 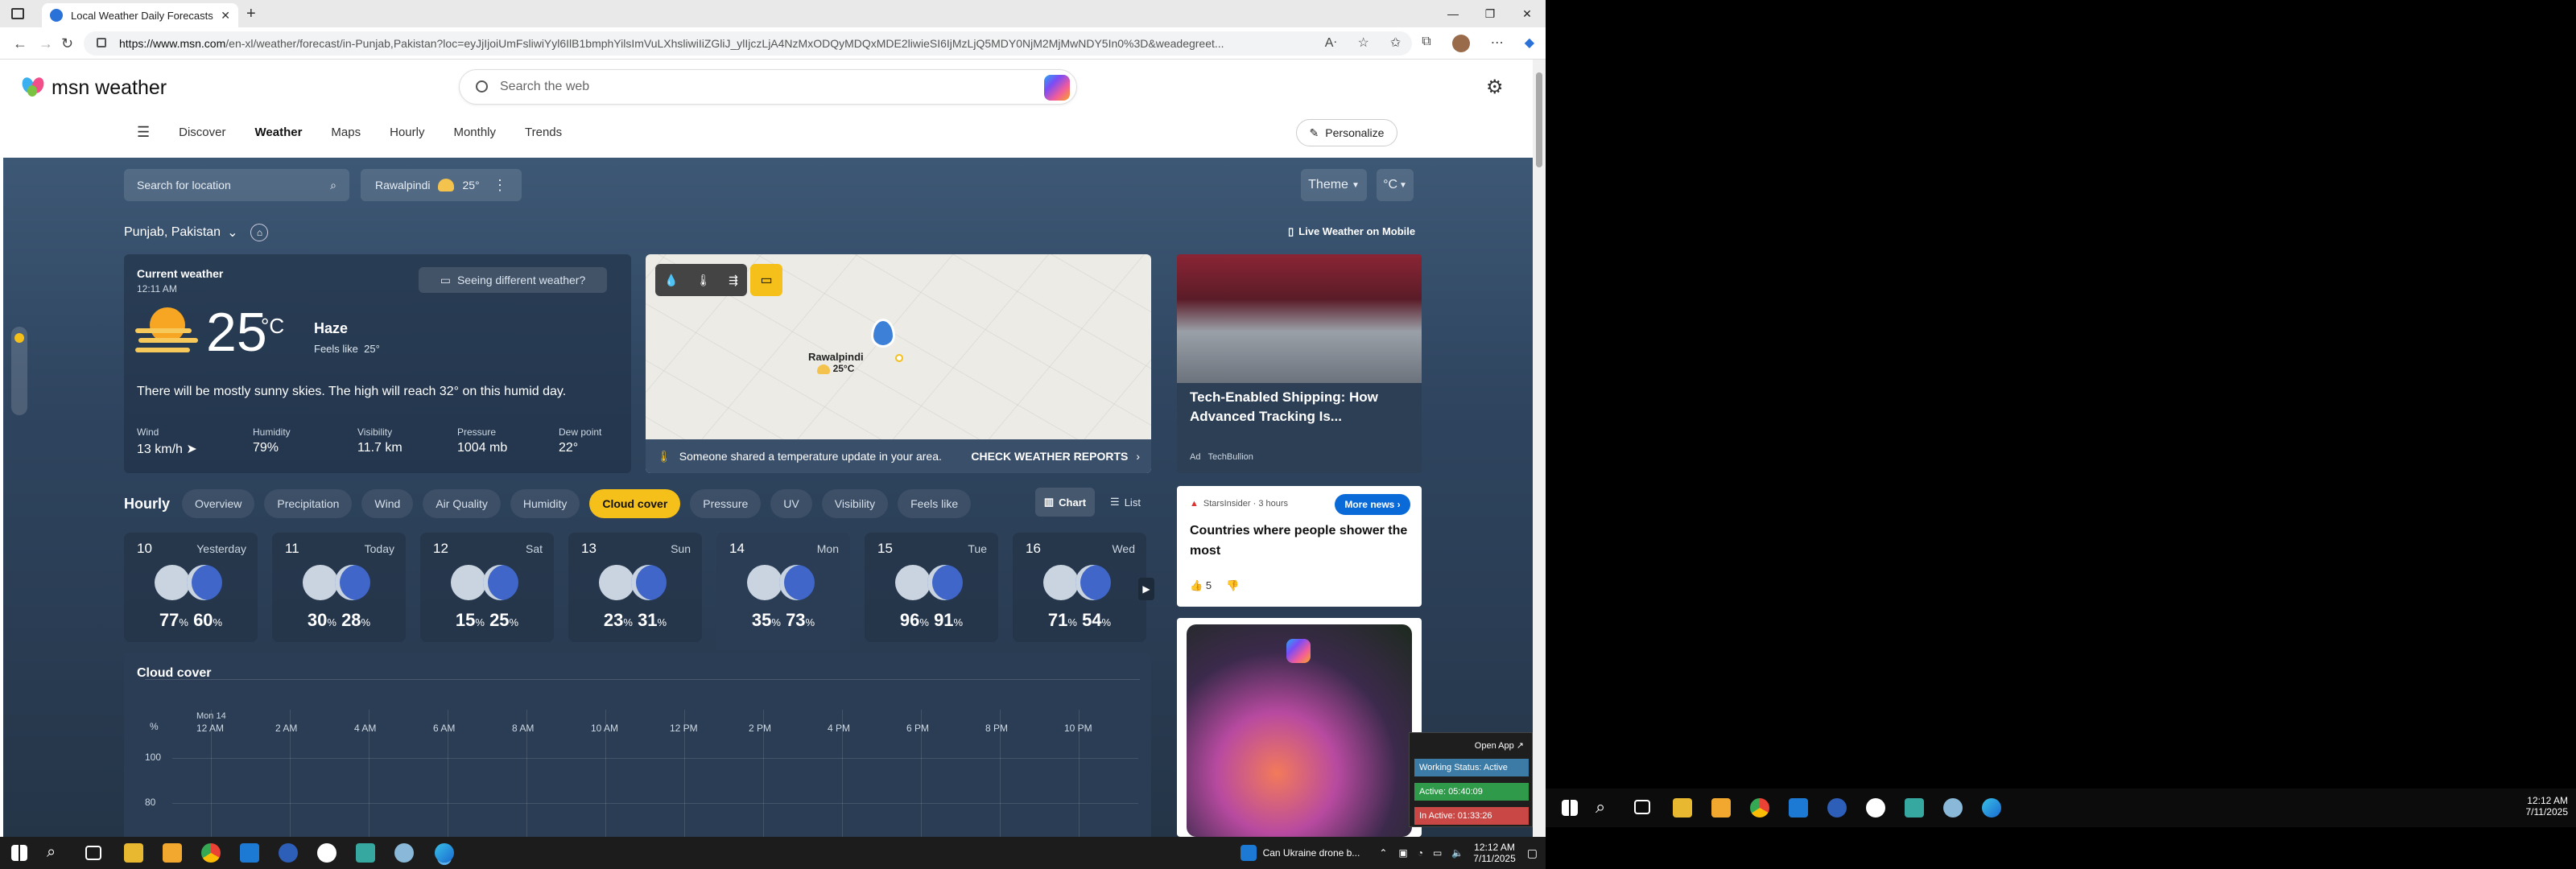 What do you see at coordinates (703, 280) in the screenshot?
I see `temperature-layer-icon: 🌡` at bounding box center [703, 280].